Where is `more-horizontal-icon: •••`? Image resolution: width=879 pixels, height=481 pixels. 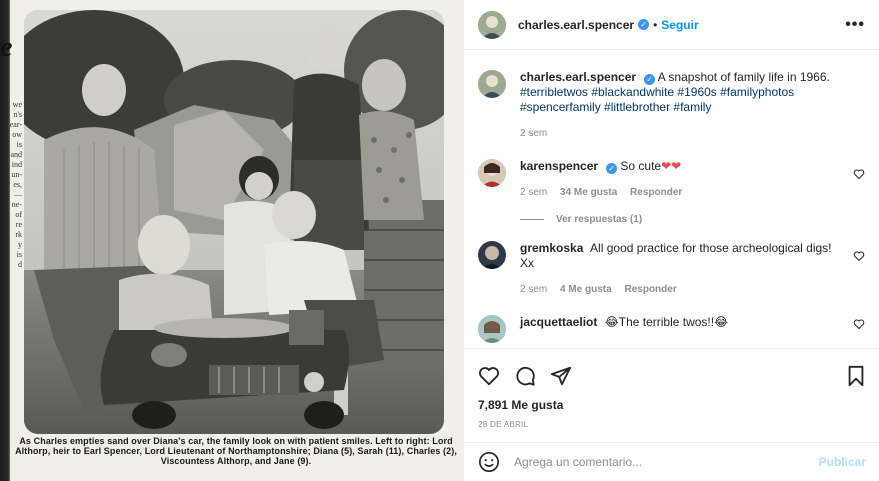 more-horizontal-icon: ••• is located at coordinates (855, 25).